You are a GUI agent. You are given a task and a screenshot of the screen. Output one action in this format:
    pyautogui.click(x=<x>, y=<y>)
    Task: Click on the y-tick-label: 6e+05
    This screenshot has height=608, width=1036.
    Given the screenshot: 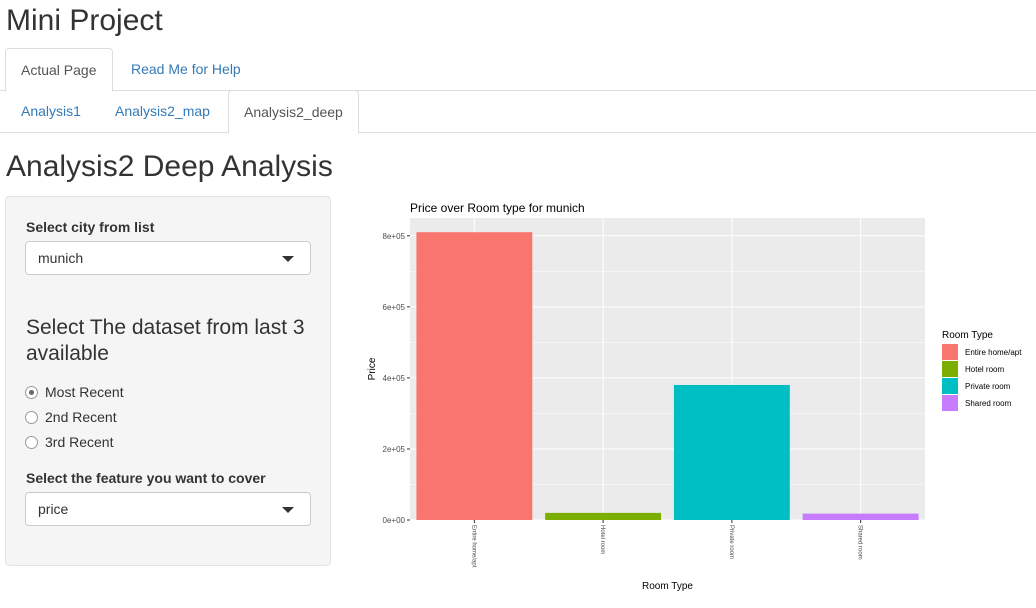 What is the action you would take?
    pyautogui.click(x=394, y=307)
    